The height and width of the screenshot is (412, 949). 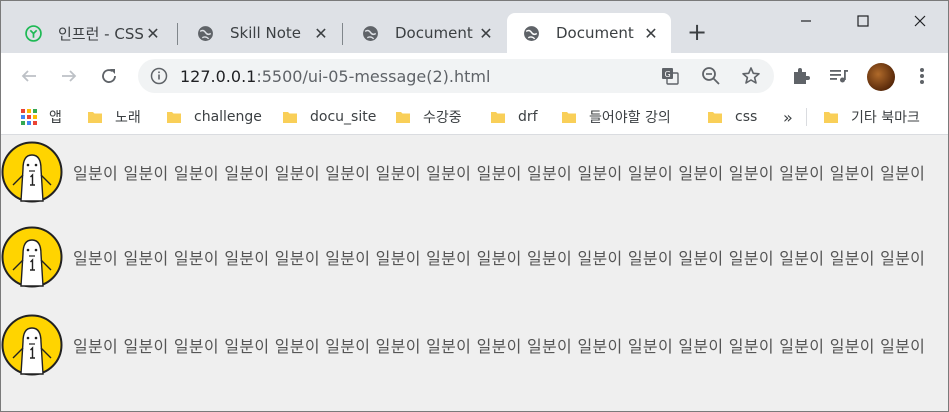 I want to click on forward-button, so click(x=69, y=76).